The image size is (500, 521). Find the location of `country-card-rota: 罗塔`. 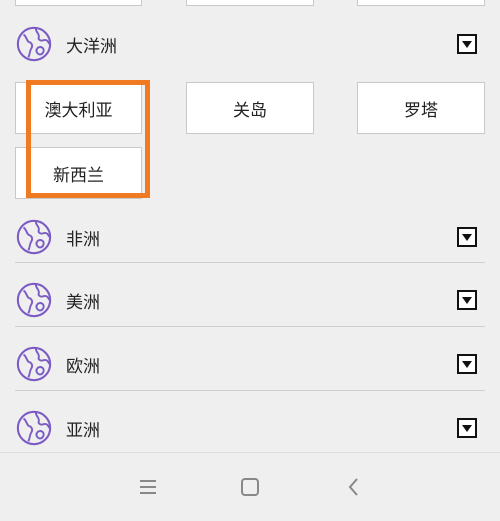

country-card-rota: 罗塔 is located at coordinates (421, 108).